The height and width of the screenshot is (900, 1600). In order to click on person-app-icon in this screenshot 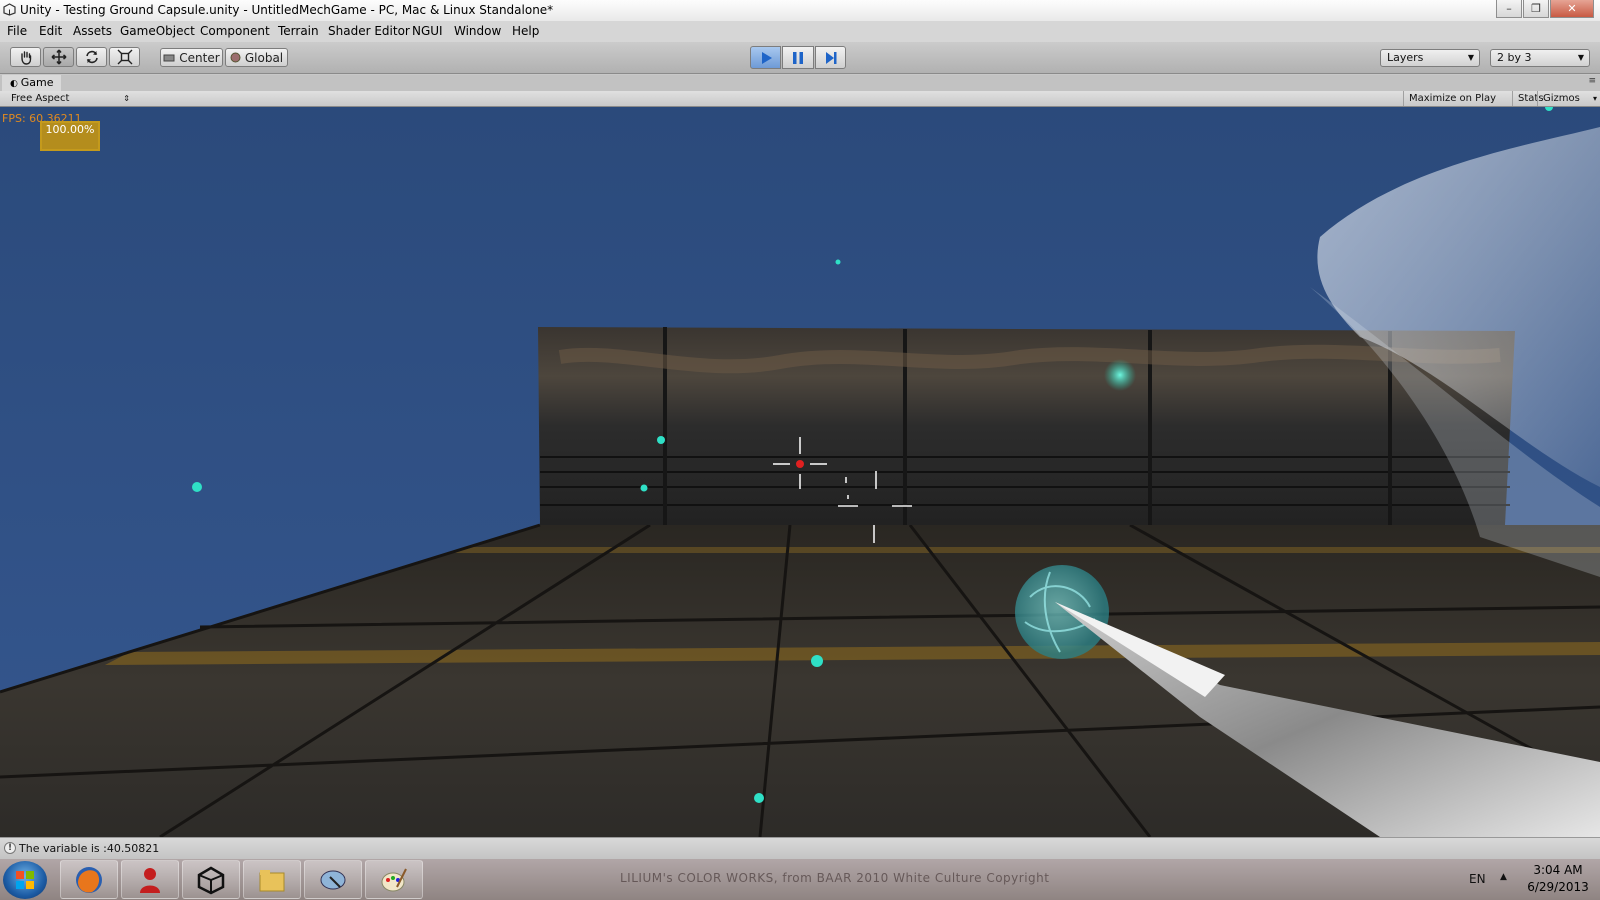, I will do `click(150, 880)`.